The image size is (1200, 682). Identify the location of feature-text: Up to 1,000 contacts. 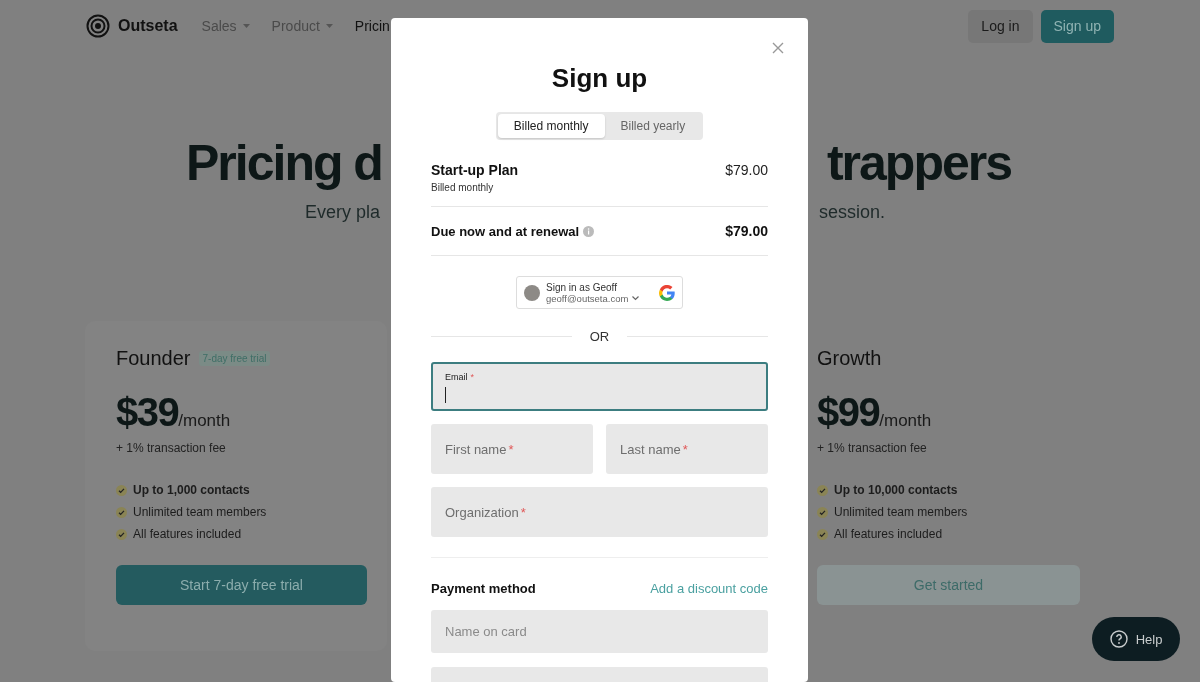
(191, 490).